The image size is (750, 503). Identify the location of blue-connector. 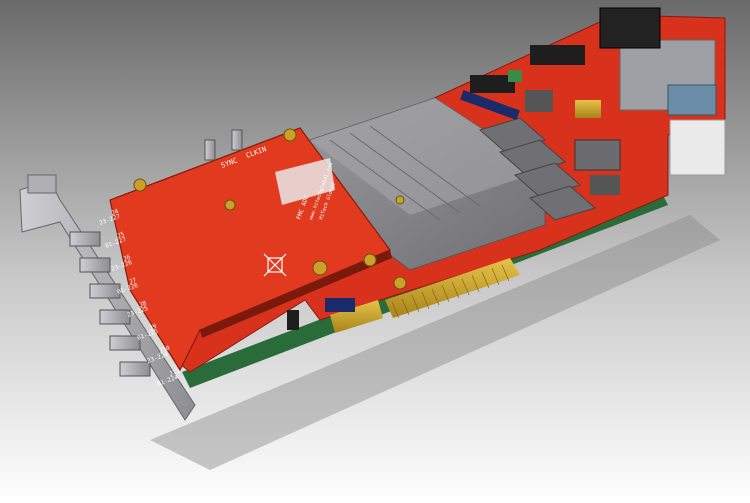
(692, 100).